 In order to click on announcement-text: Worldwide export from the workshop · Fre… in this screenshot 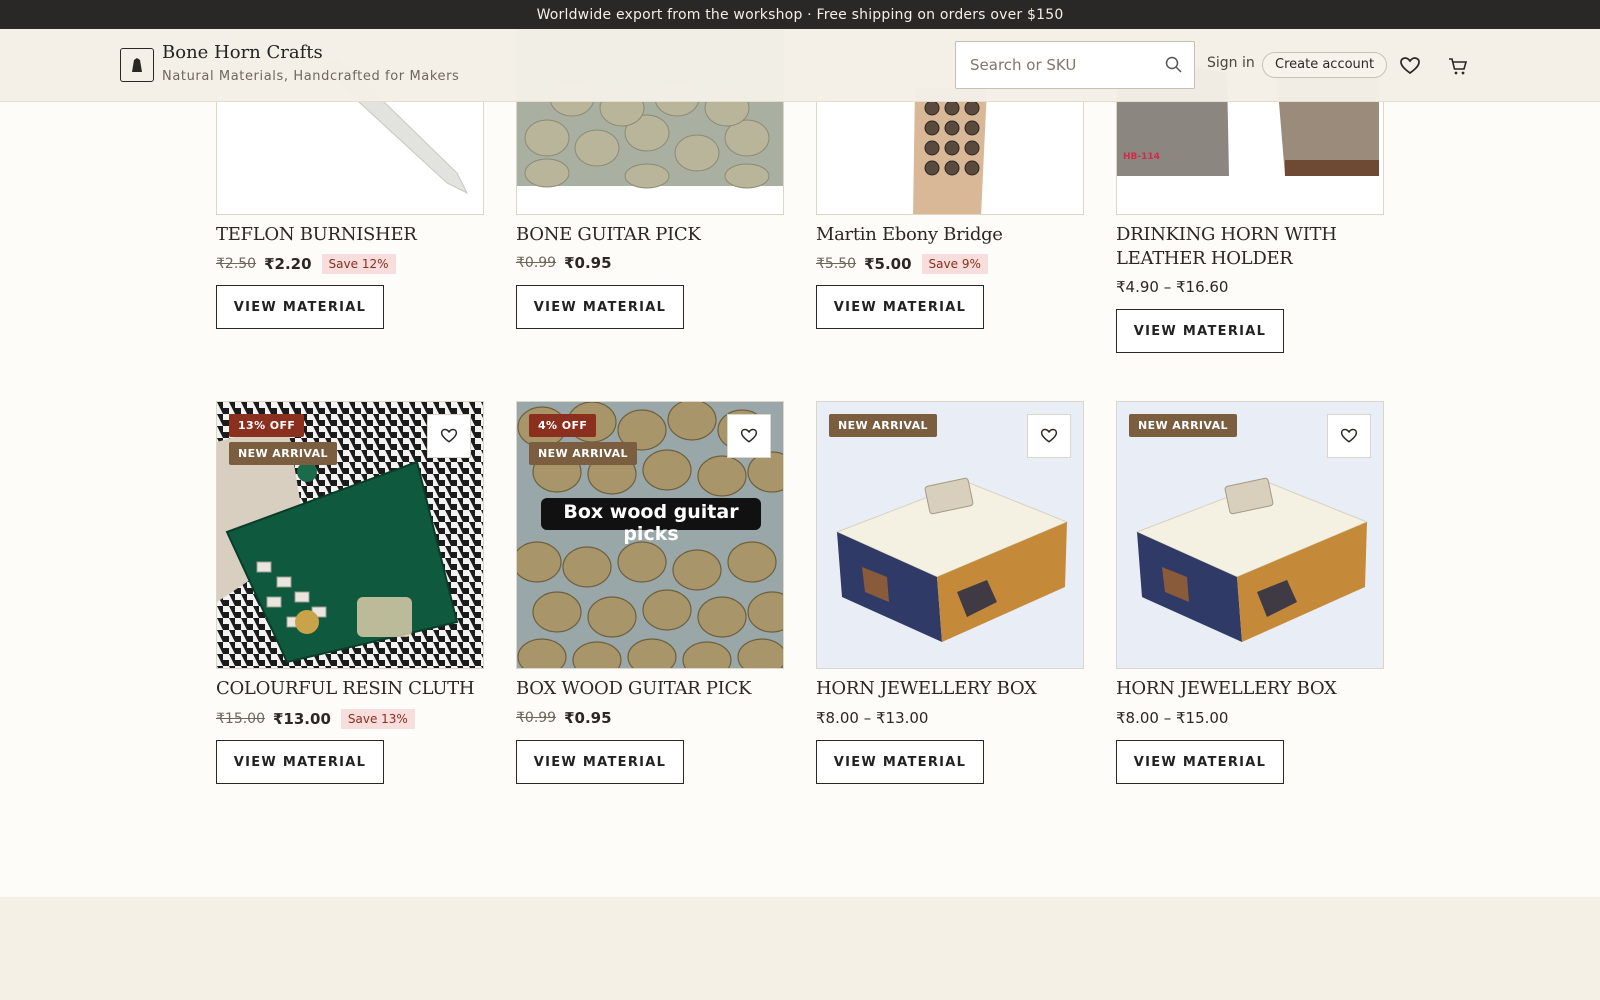, I will do `click(800, 14)`.